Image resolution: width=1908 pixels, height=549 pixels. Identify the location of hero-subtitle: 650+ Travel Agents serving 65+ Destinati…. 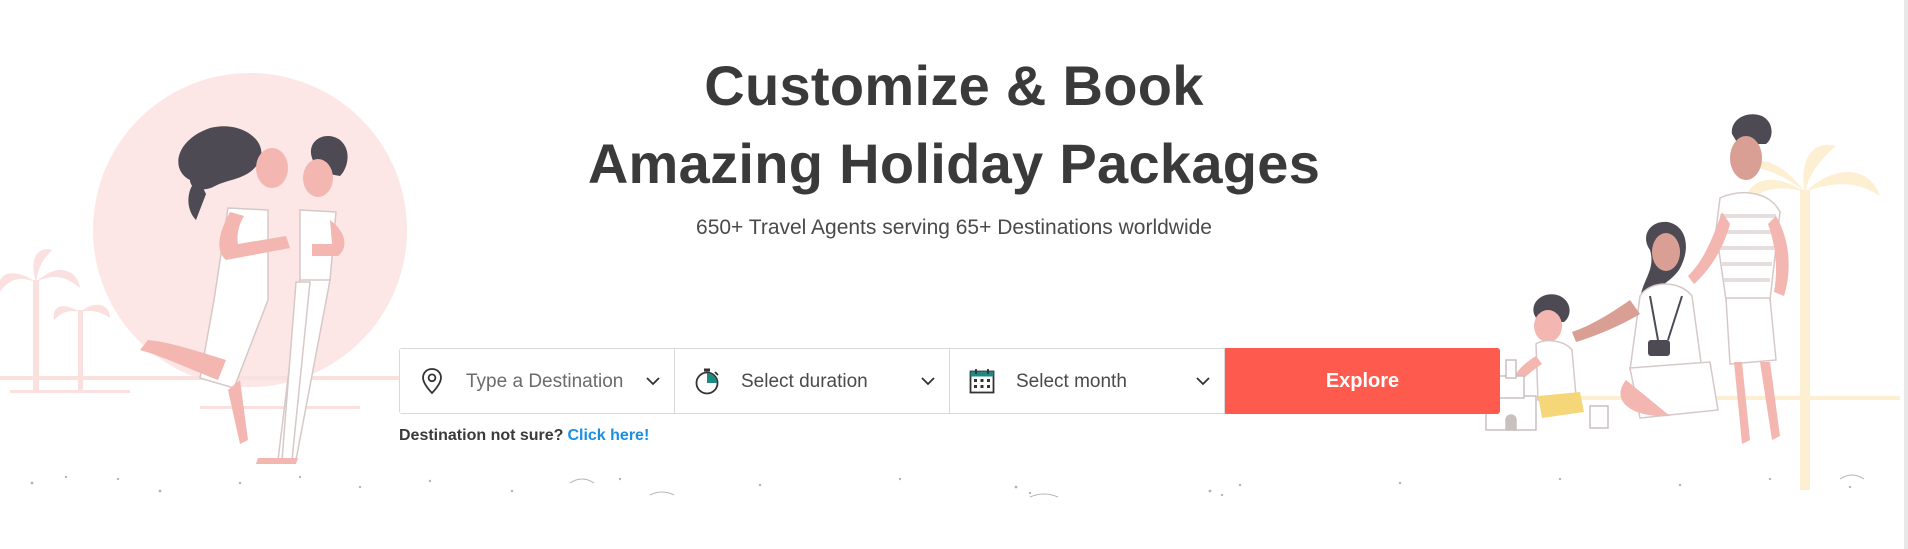
(954, 227).